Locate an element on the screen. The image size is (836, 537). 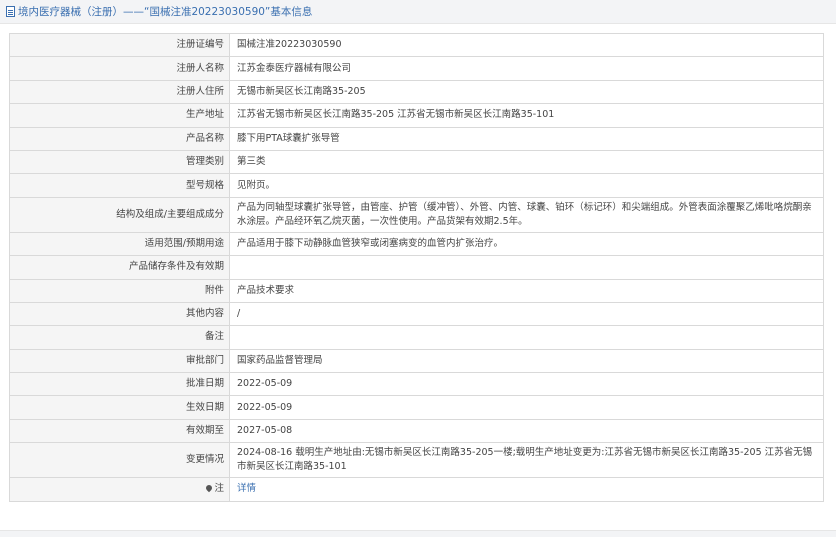
row-label-management-category: 管理类别 is located at coordinates (119, 162).